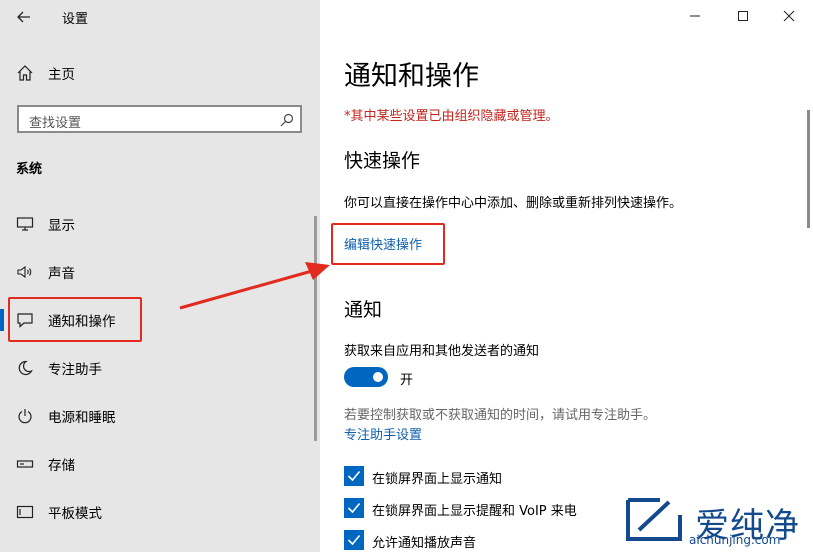 The height and width of the screenshot is (552, 813). What do you see at coordinates (735, 540) in the screenshot?
I see `watermark-url: aichunjing.com` at bounding box center [735, 540].